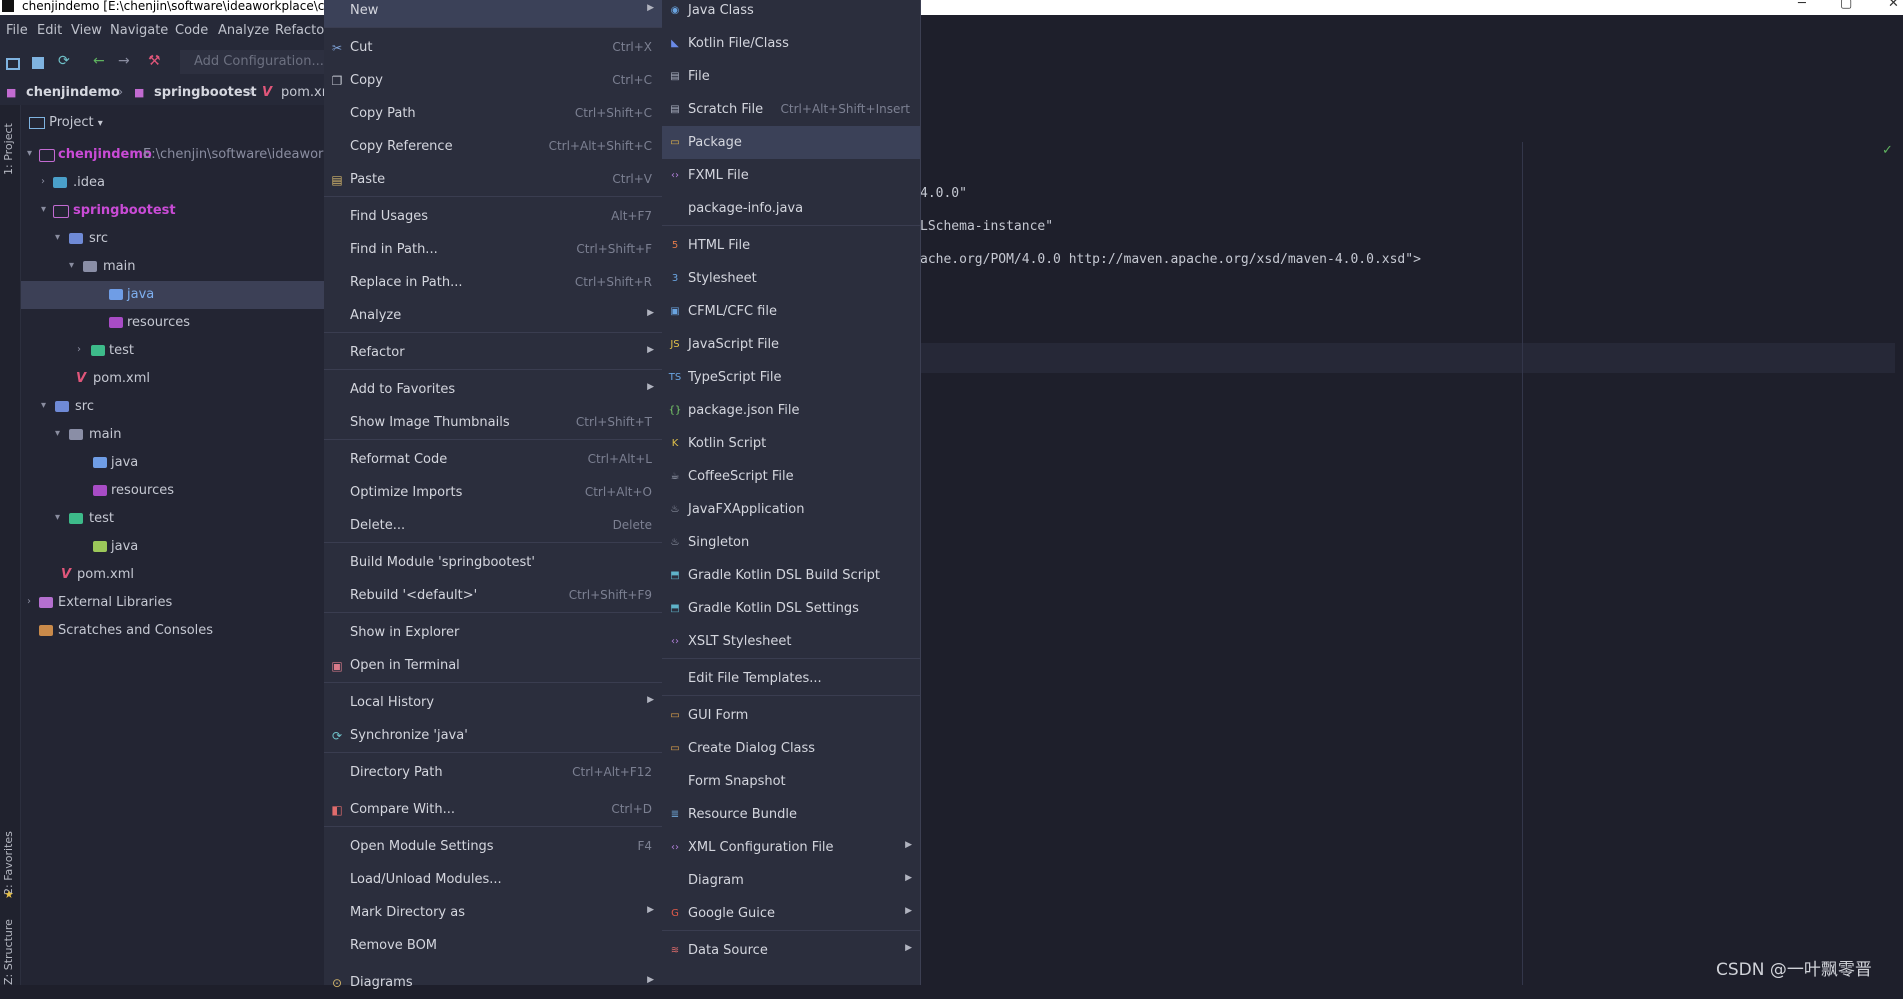  What do you see at coordinates (493, 702) in the screenshot?
I see `context-menu-item: Local History ▶` at bounding box center [493, 702].